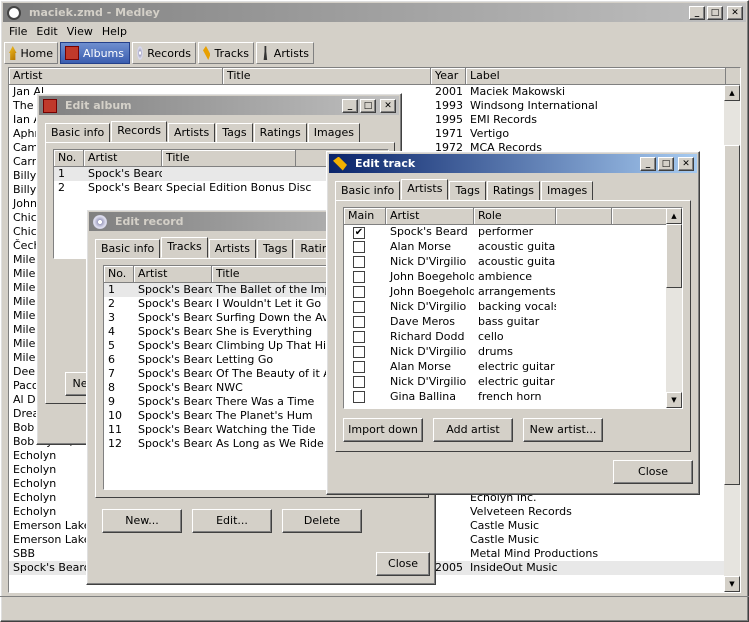 The height and width of the screenshot is (622, 749). What do you see at coordinates (534, 553) in the screenshot?
I see `cell: Metal Mind Productions` at bounding box center [534, 553].